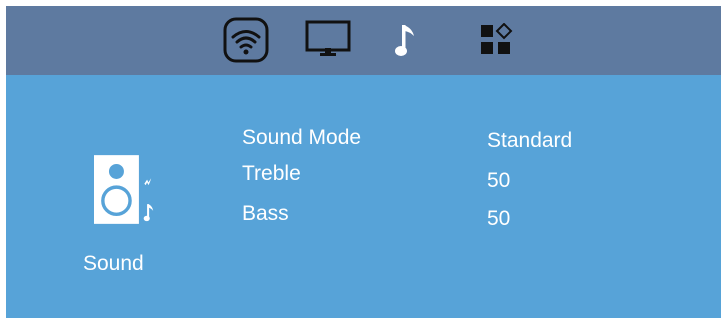 The width and height of the screenshot is (727, 324). Describe the element at coordinates (113, 263) in the screenshot. I see `sound-panel-title: Sound` at that location.